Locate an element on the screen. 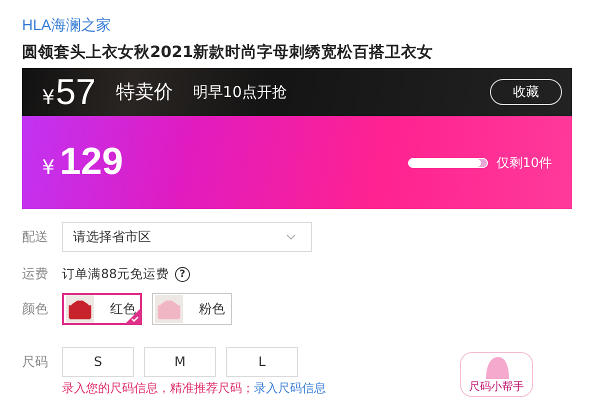 The width and height of the screenshot is (616, 415). size-option: M is located at coordinates (180, 362).